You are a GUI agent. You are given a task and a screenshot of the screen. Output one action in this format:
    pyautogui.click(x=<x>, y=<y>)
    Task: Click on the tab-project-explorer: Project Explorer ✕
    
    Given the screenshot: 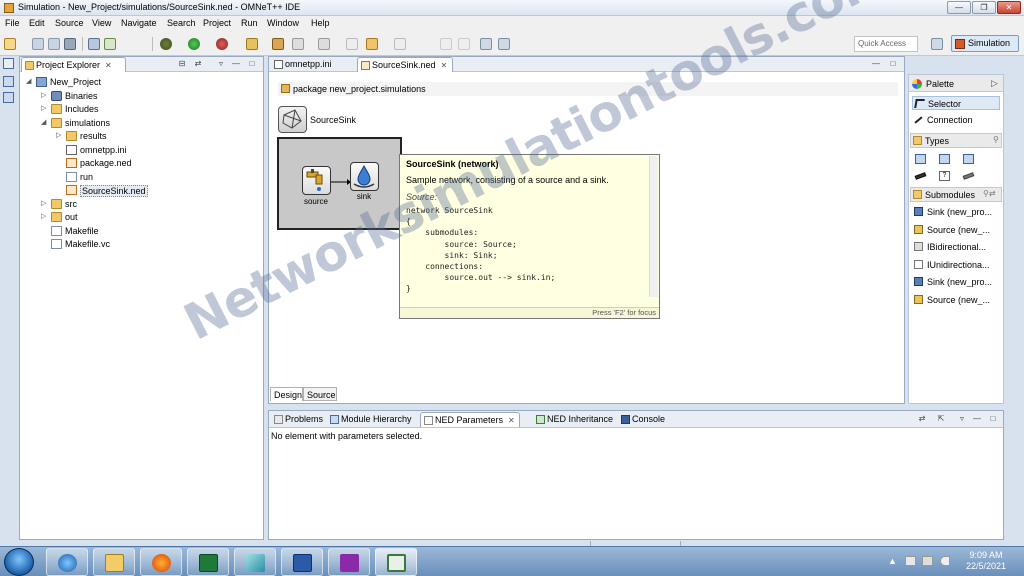 What is the action you would take?
    pyautogui.click(x=73, y=64)
    